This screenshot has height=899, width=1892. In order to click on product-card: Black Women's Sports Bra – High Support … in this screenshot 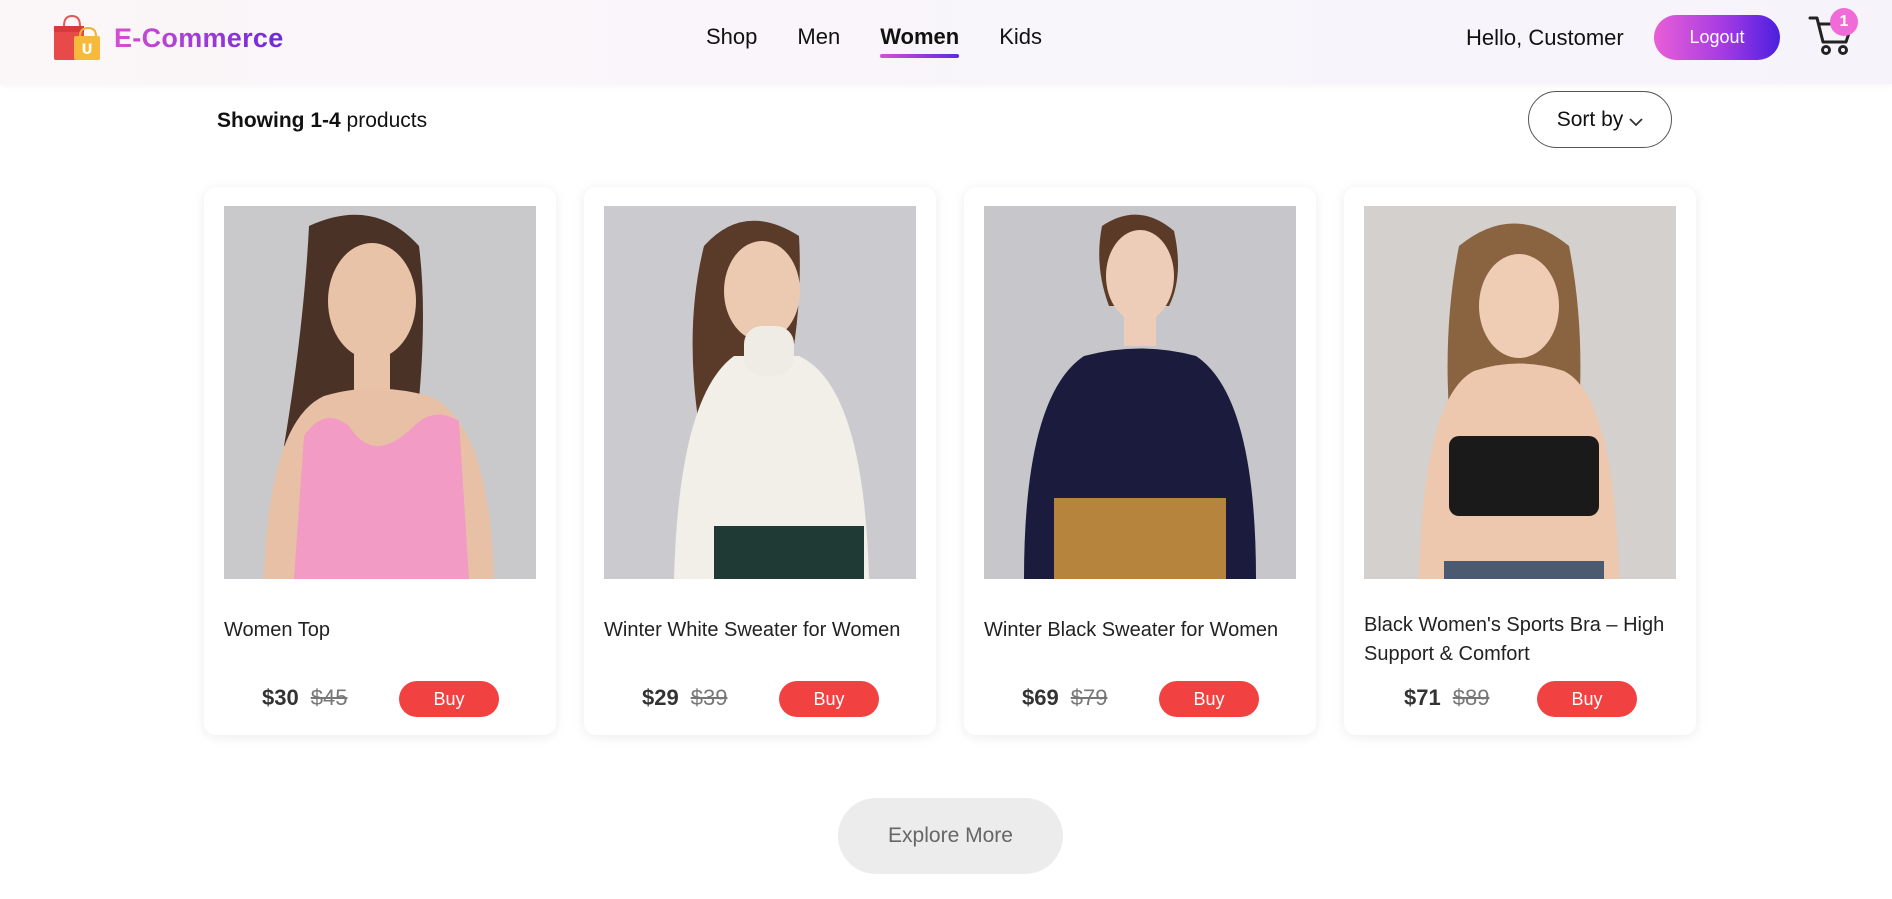, I will do `click(1520, 461)`.